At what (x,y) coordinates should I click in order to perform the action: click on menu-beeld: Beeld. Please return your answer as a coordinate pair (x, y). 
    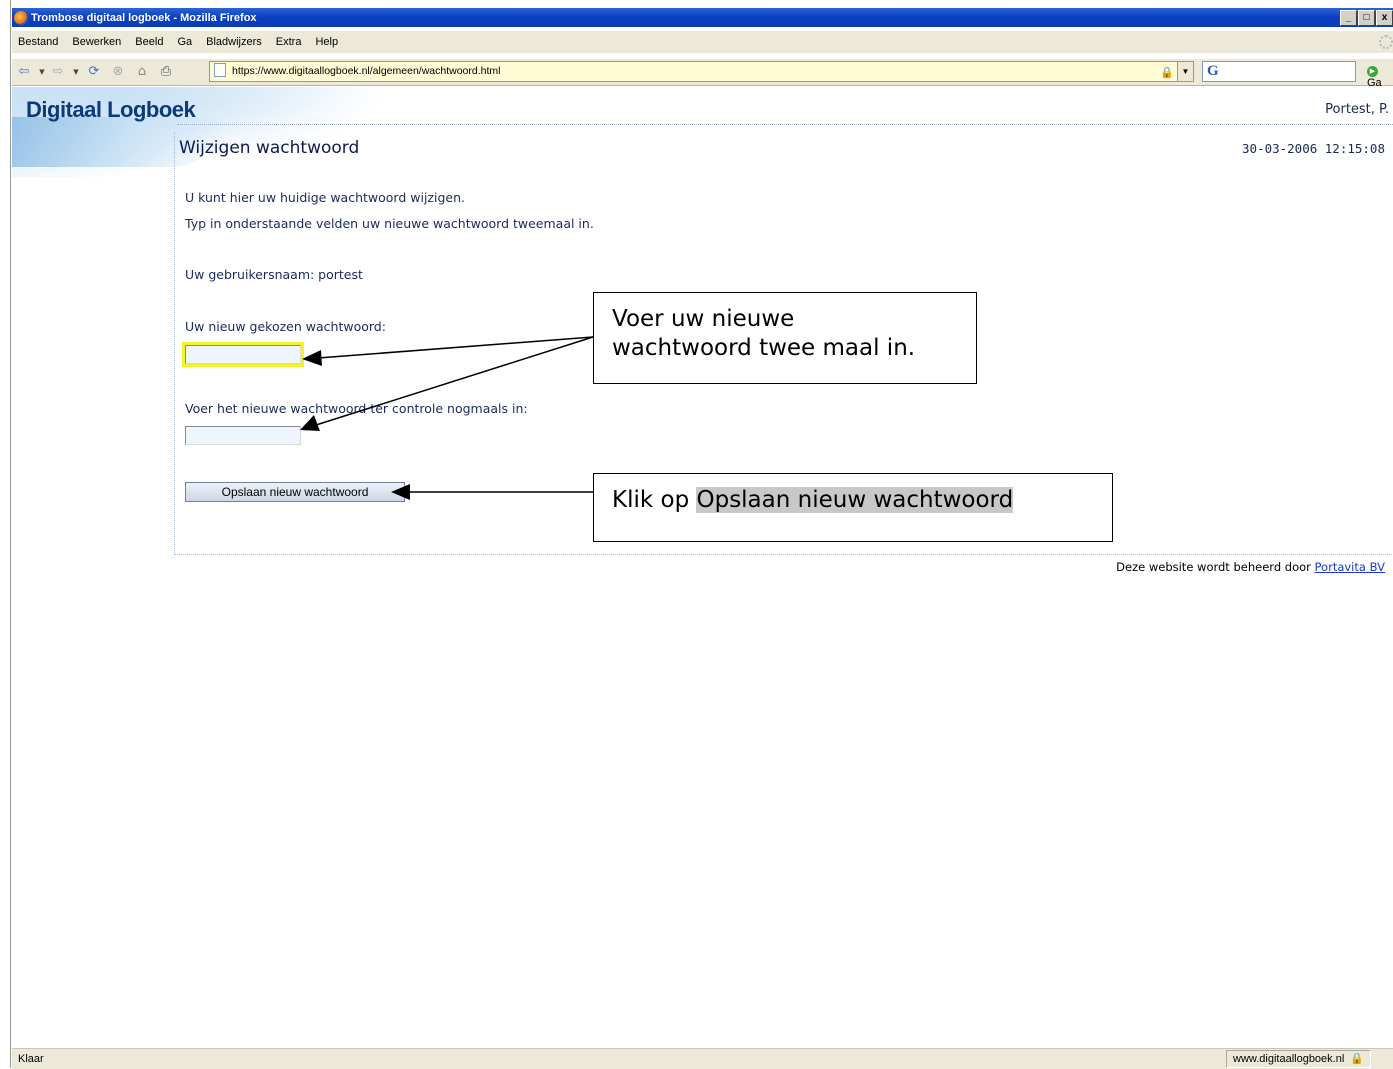
    Looking at the image, I should click on (149, 42).